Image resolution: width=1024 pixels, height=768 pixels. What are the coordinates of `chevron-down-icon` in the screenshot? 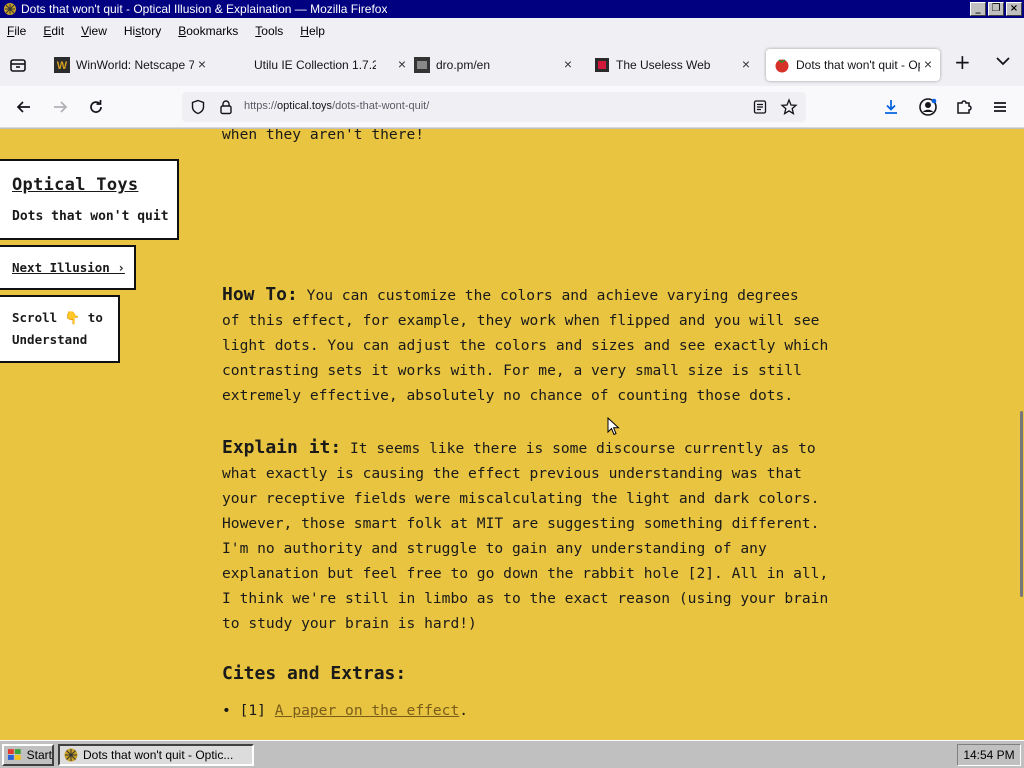 It's located at (1003, 61).